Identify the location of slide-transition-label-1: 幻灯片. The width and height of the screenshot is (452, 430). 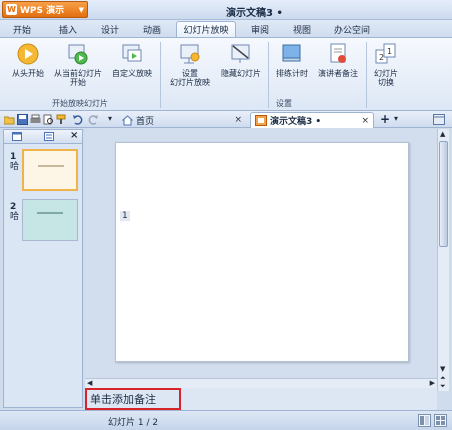
(386, 73).